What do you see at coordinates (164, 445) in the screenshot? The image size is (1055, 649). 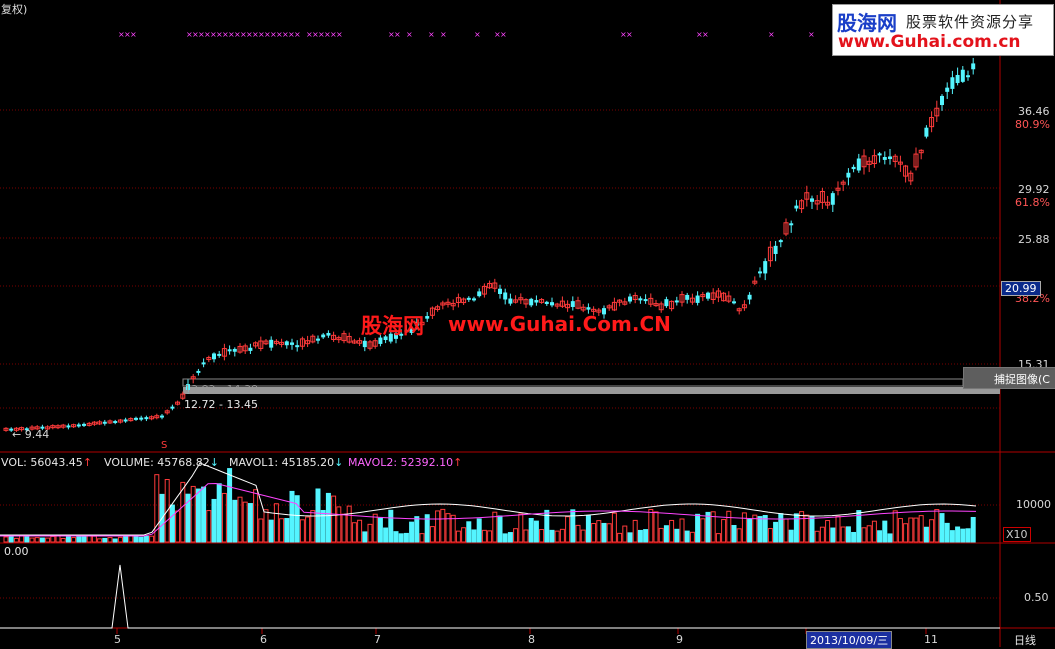 I see `signal-s-marker: S` at bounding box center [164, 445].